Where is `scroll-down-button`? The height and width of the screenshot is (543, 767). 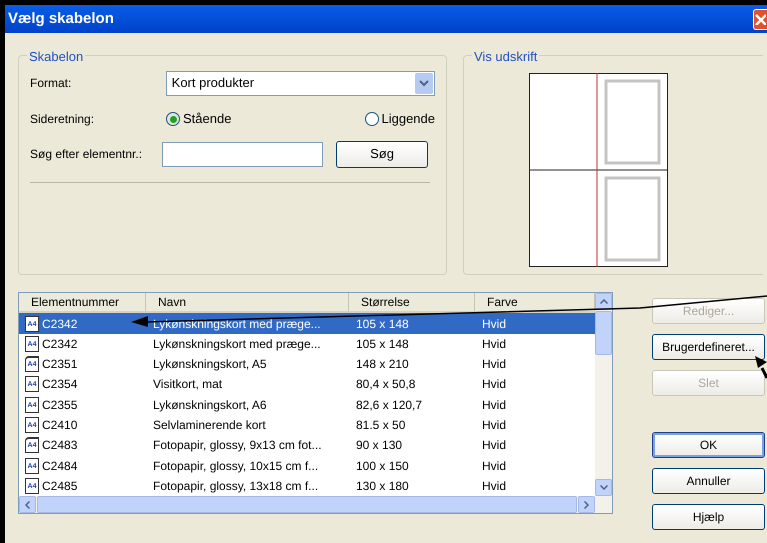 scroll-down-button is located at coordinates (603, 487).